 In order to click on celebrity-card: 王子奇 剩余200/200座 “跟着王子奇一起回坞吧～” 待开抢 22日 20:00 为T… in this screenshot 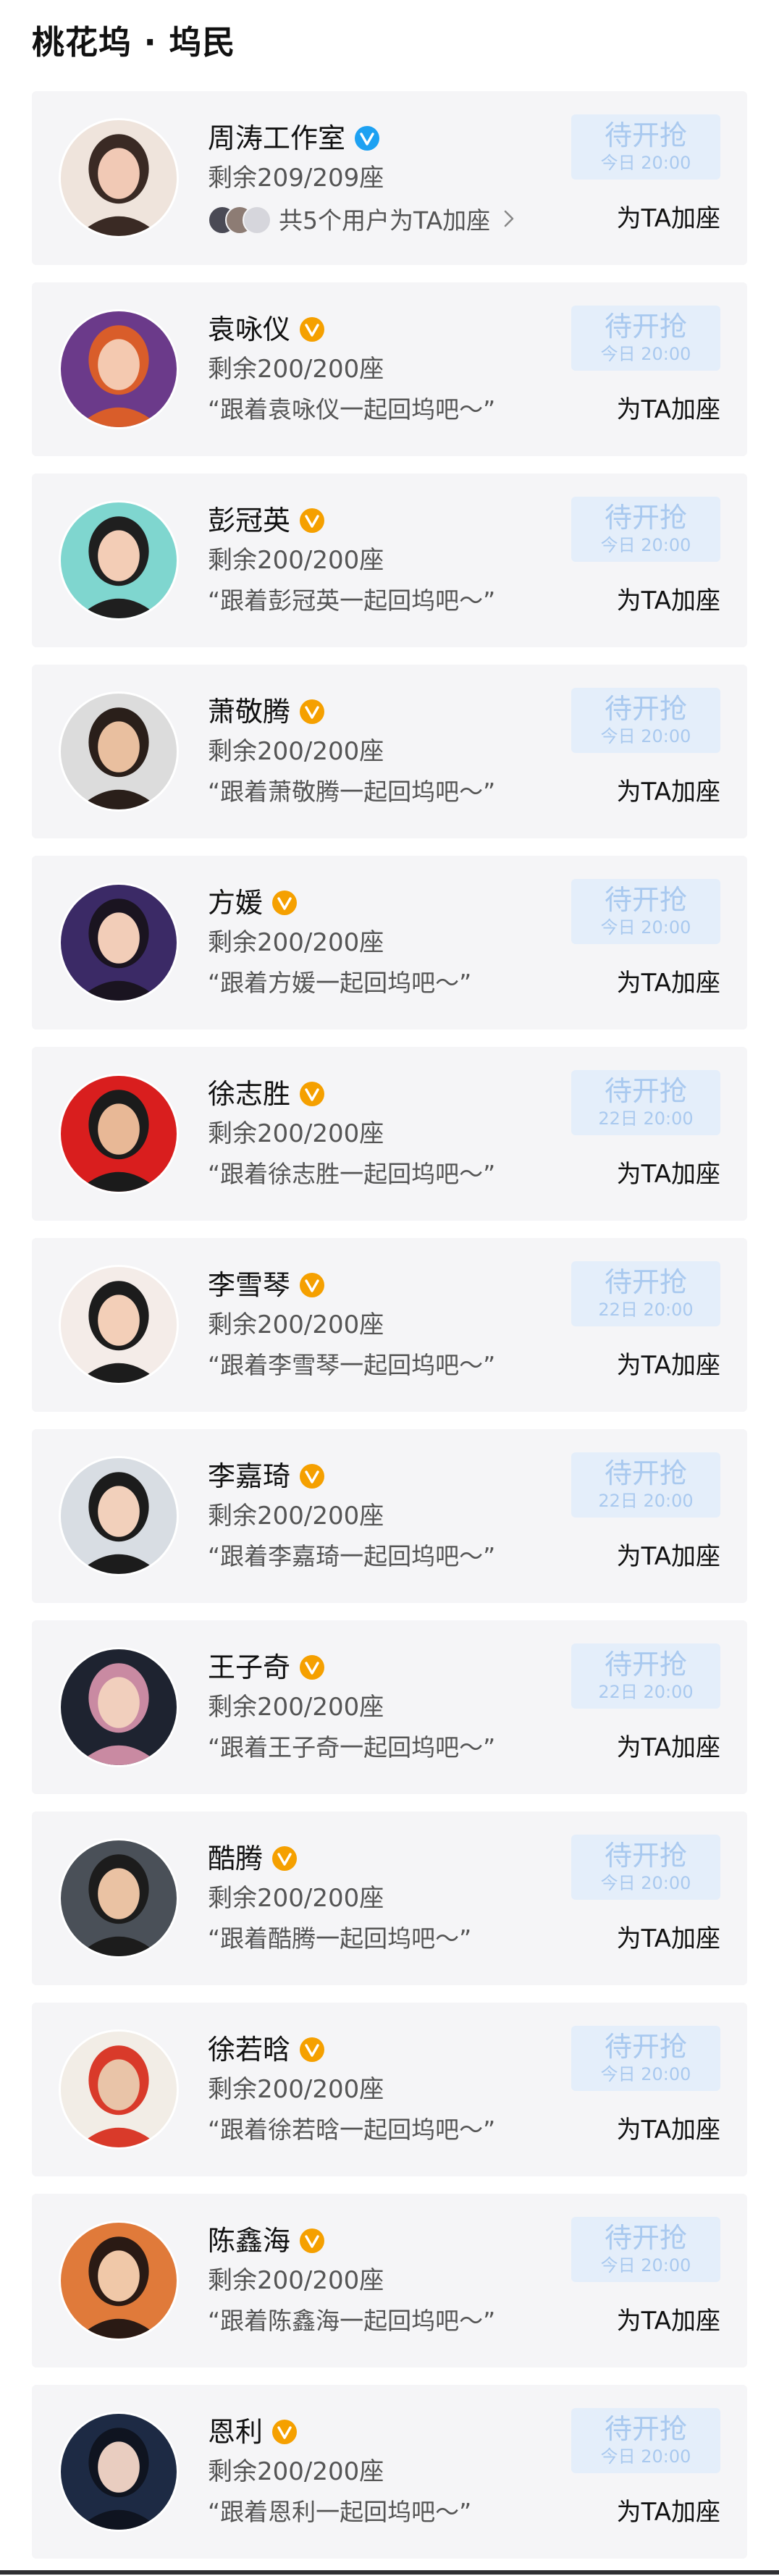, I will do `click(389, 1707)`.